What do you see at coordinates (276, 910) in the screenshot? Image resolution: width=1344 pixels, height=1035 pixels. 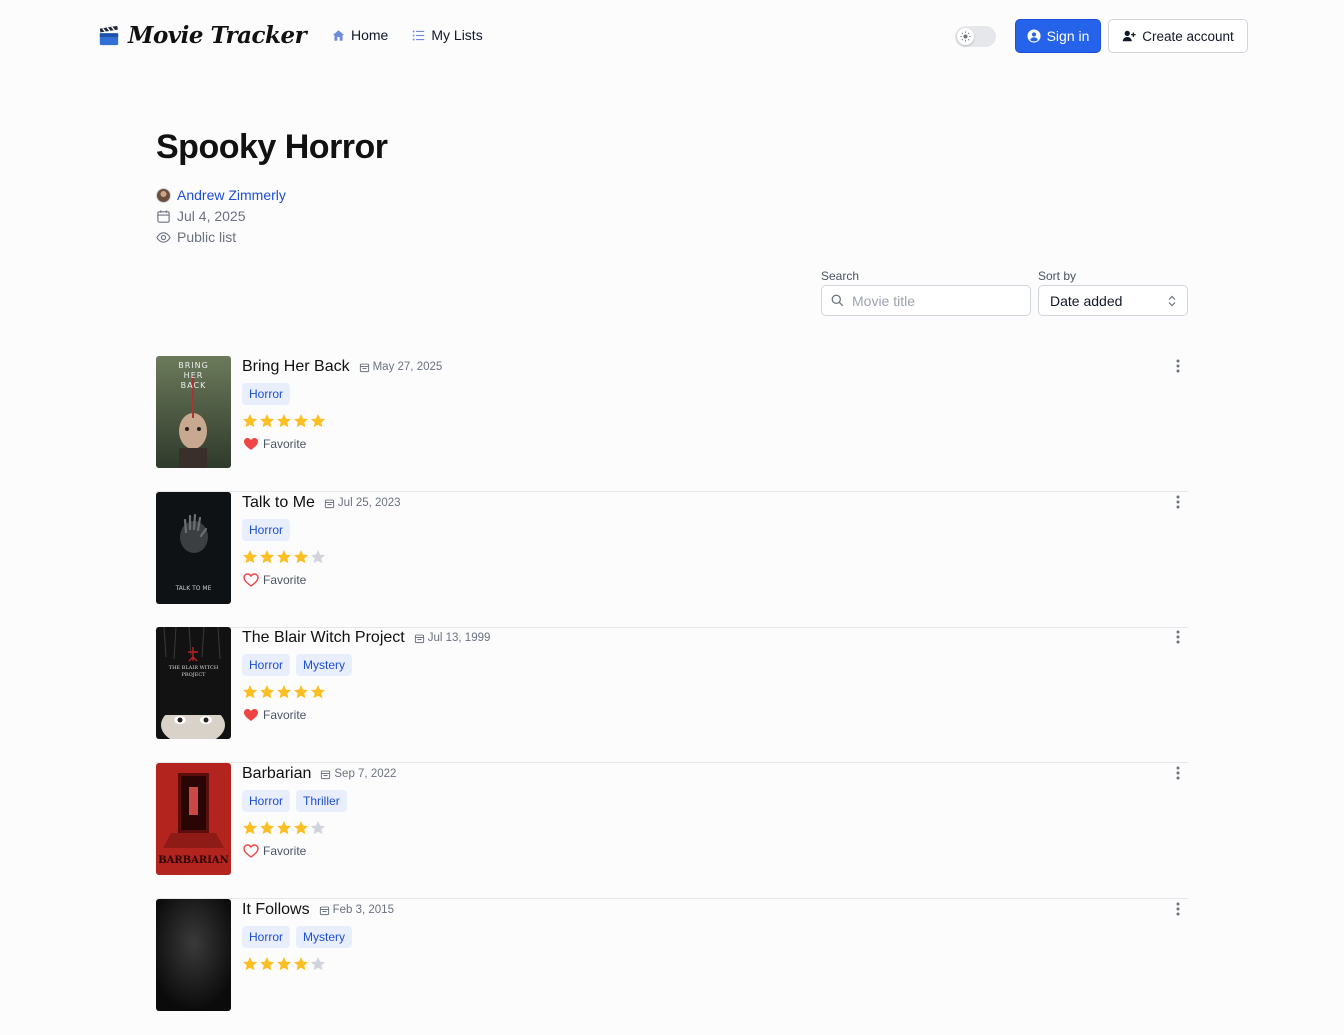 I see `movie-title: It Follows` at bounding box center [276, 910].